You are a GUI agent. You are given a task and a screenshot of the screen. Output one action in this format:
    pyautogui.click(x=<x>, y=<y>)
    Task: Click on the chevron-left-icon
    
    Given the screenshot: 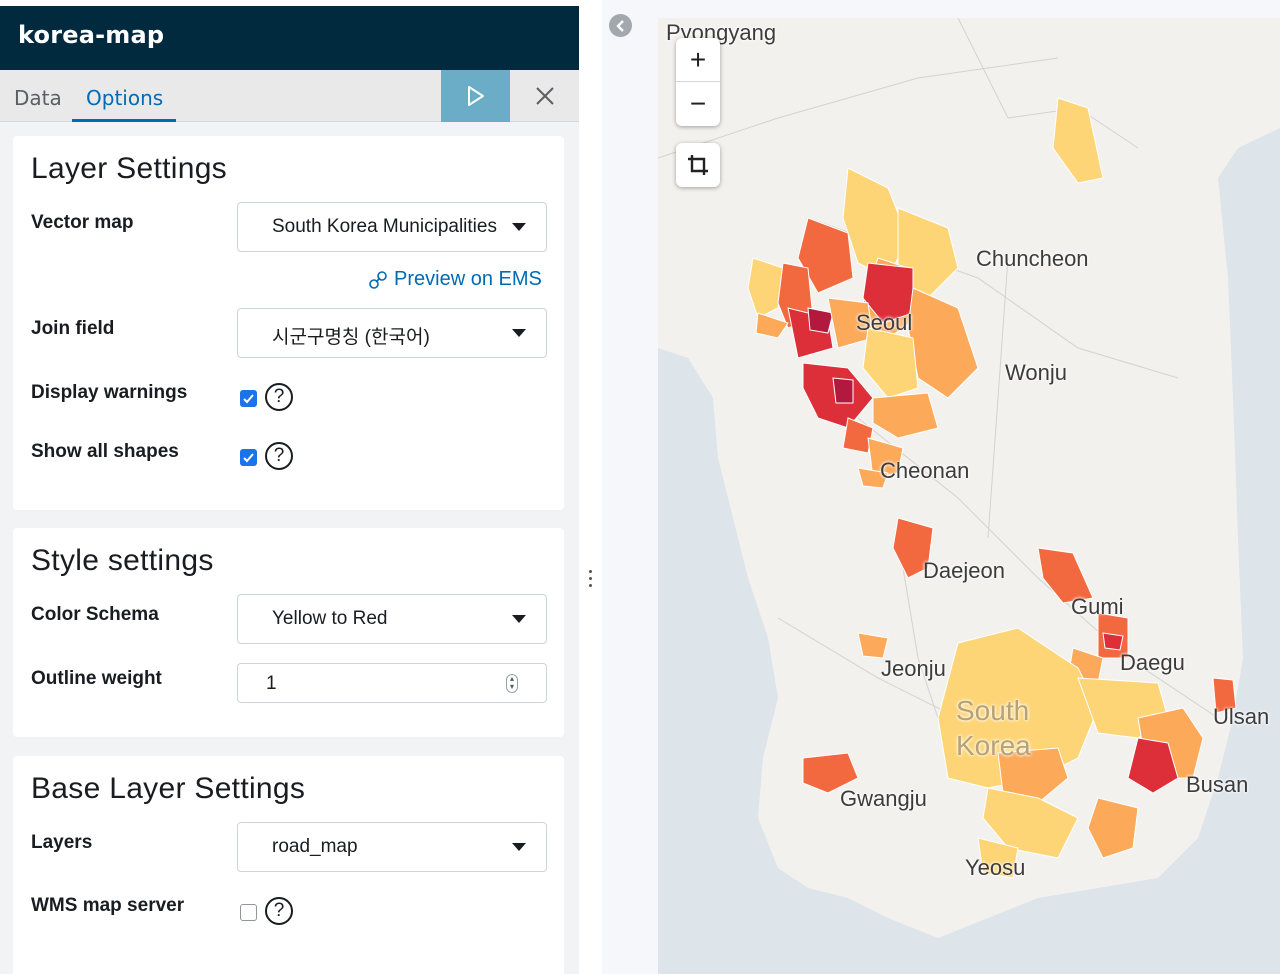 What is the action you would take?
    pyautogui.click(x=619, y=25)
    